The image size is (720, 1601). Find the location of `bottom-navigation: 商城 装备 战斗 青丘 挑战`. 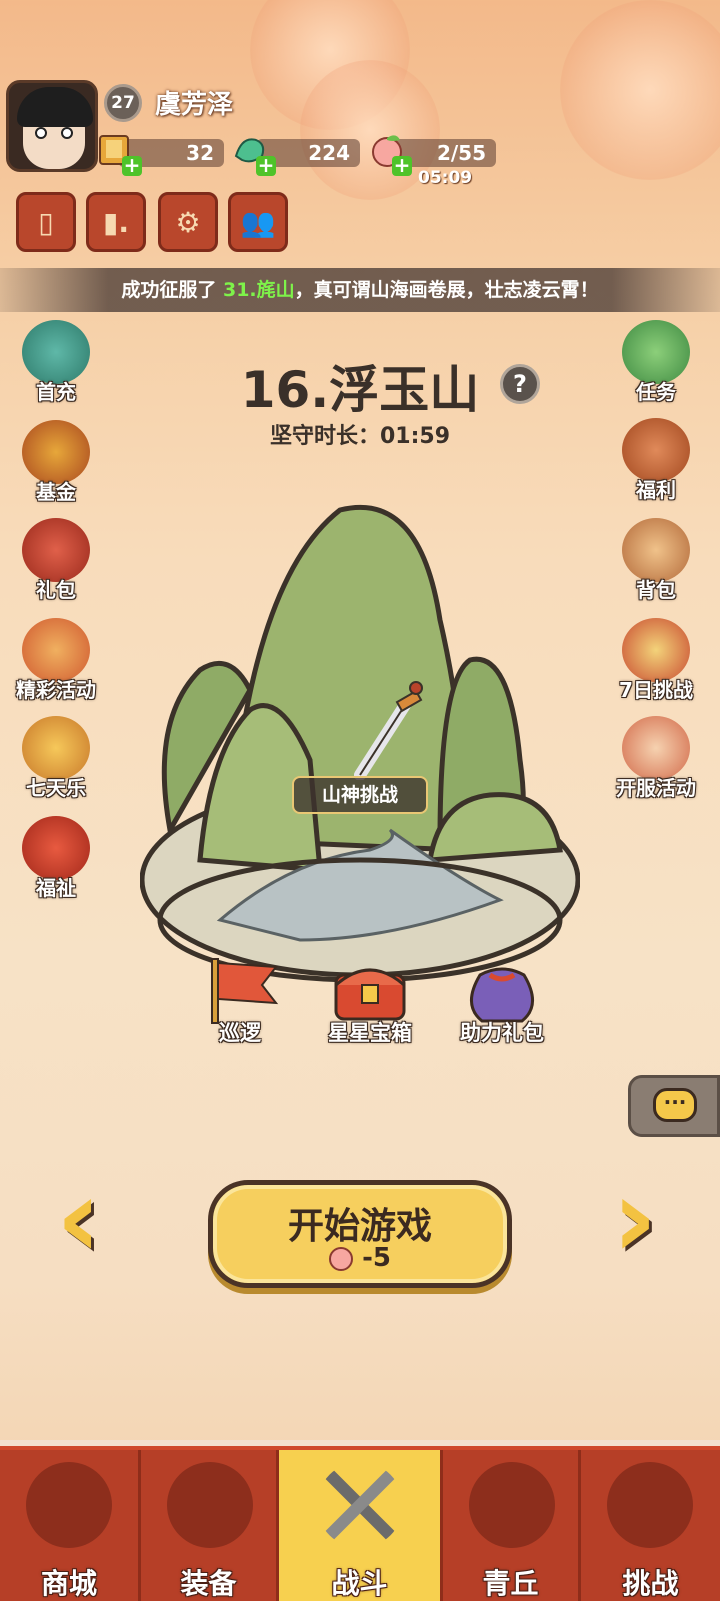

bottom-navigation: 商城 装备 战斗 青丘 挑战 is located at coordinates (360, 1520).